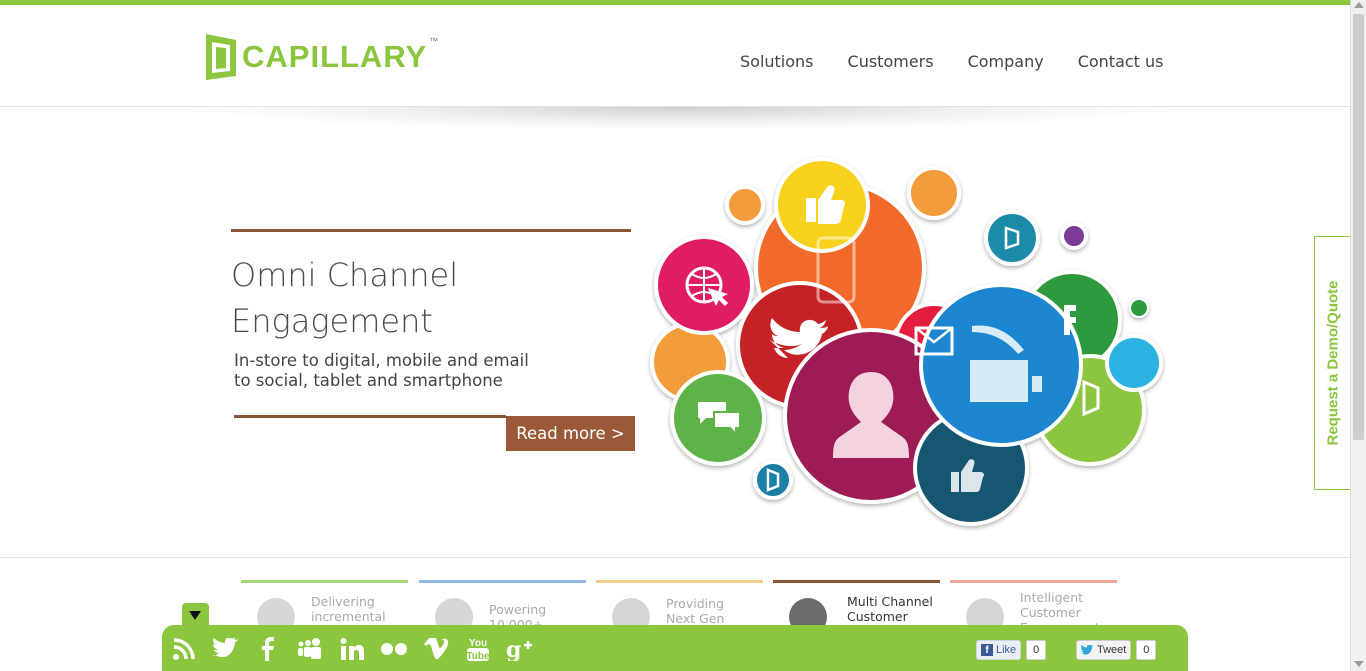  What do you see at coordinates (343, 601) in the screenshot?
I see `feature-line1: Delivering` at bounding box center [343, 601].